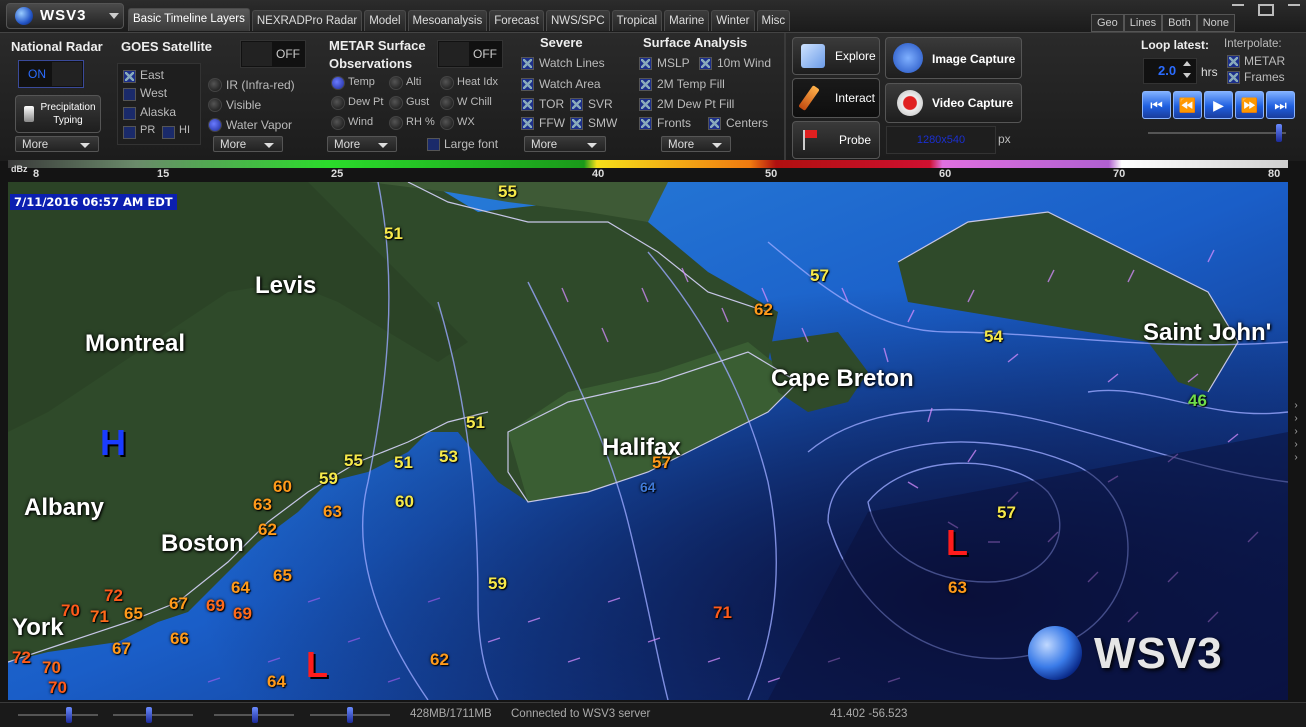 The height and width of the screenshot is (727, 1306). What do you see at coordinates (836, 140) in the screenshot?
I see `probe-button: Probe` at bounding box center [836, 140].